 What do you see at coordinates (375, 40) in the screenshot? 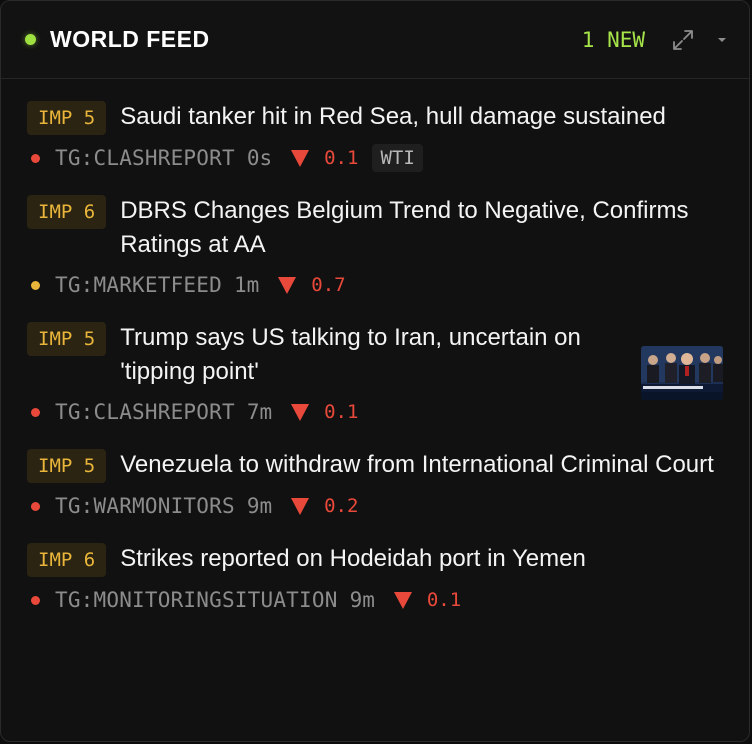
I see `panel-header: WORLD FEED 1 NEW` at bounding box center [375, 40].